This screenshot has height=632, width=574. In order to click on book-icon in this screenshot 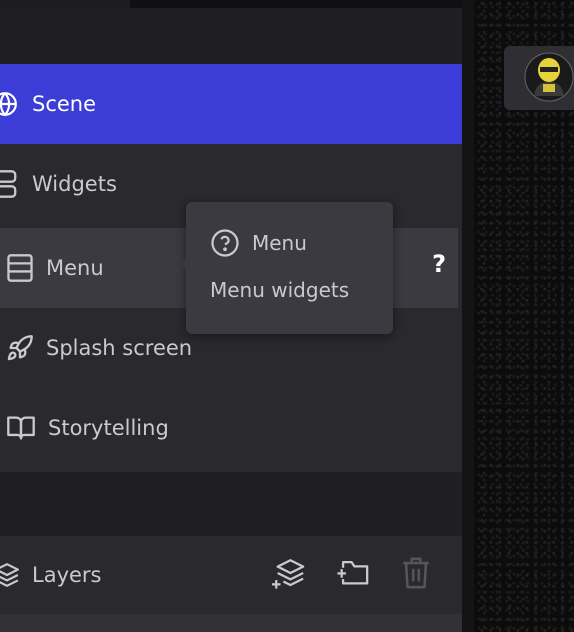, I will do `click(21, 428)`.